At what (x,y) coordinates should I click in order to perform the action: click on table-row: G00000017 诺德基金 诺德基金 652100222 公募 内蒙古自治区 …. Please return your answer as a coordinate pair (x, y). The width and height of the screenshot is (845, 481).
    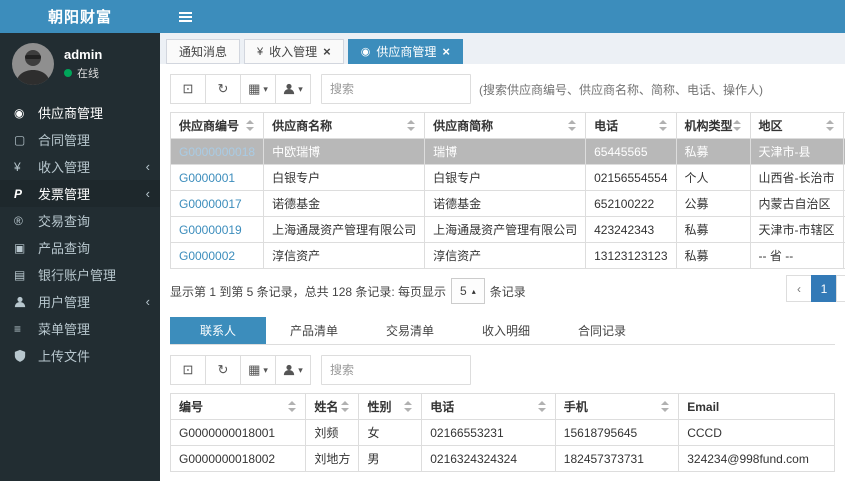
    Looking at the image, I should click on (507, 203).